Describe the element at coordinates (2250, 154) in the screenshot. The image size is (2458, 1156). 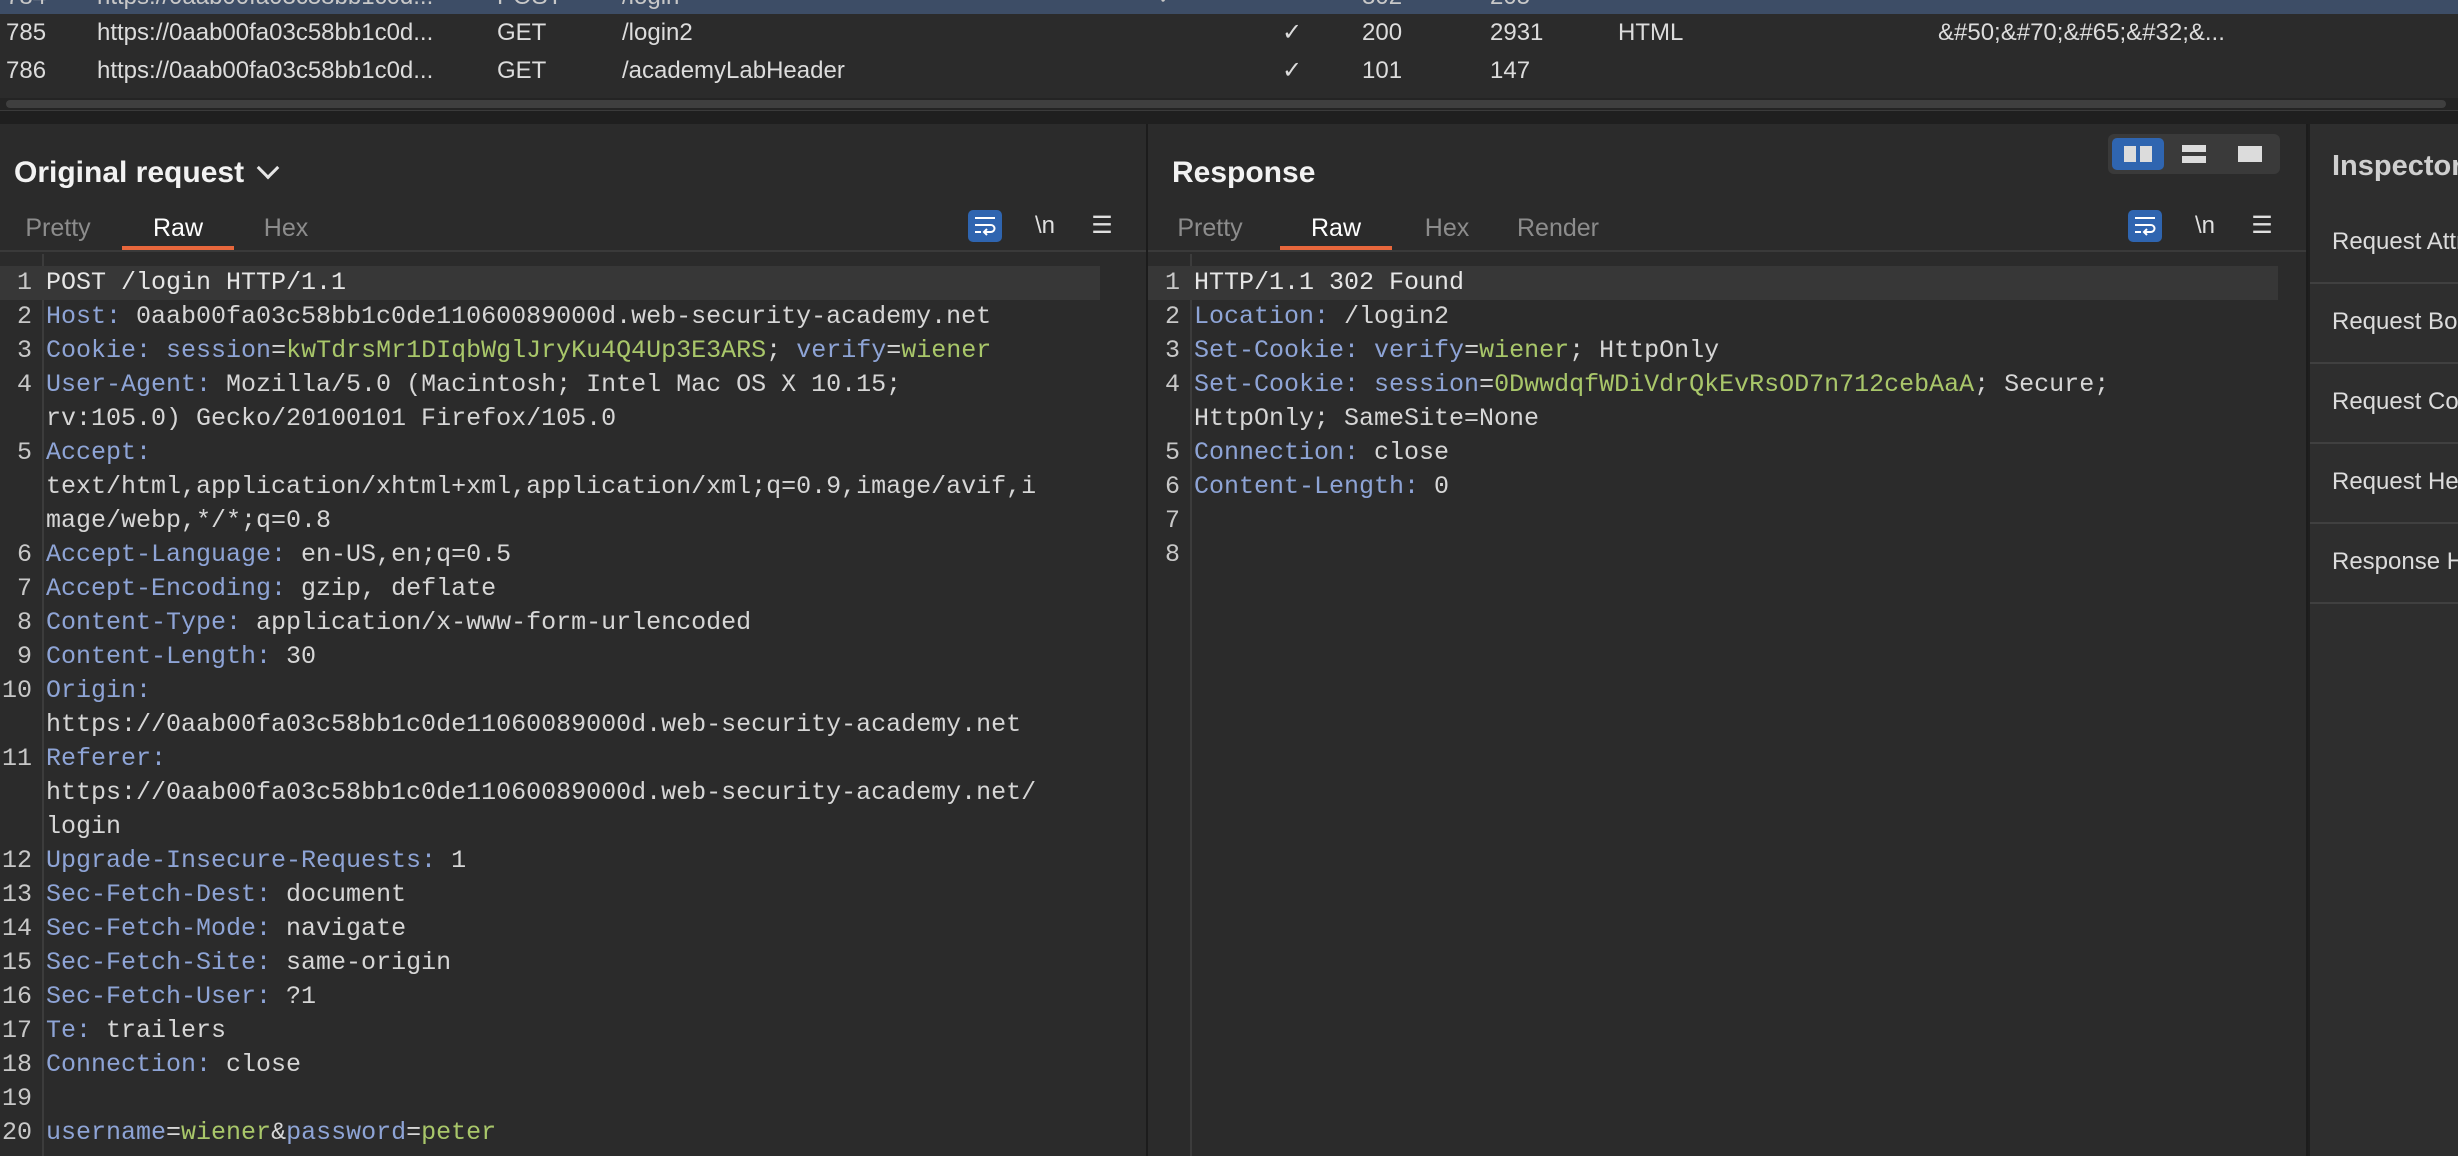
I see `single-pane-layout-icon` at that location.